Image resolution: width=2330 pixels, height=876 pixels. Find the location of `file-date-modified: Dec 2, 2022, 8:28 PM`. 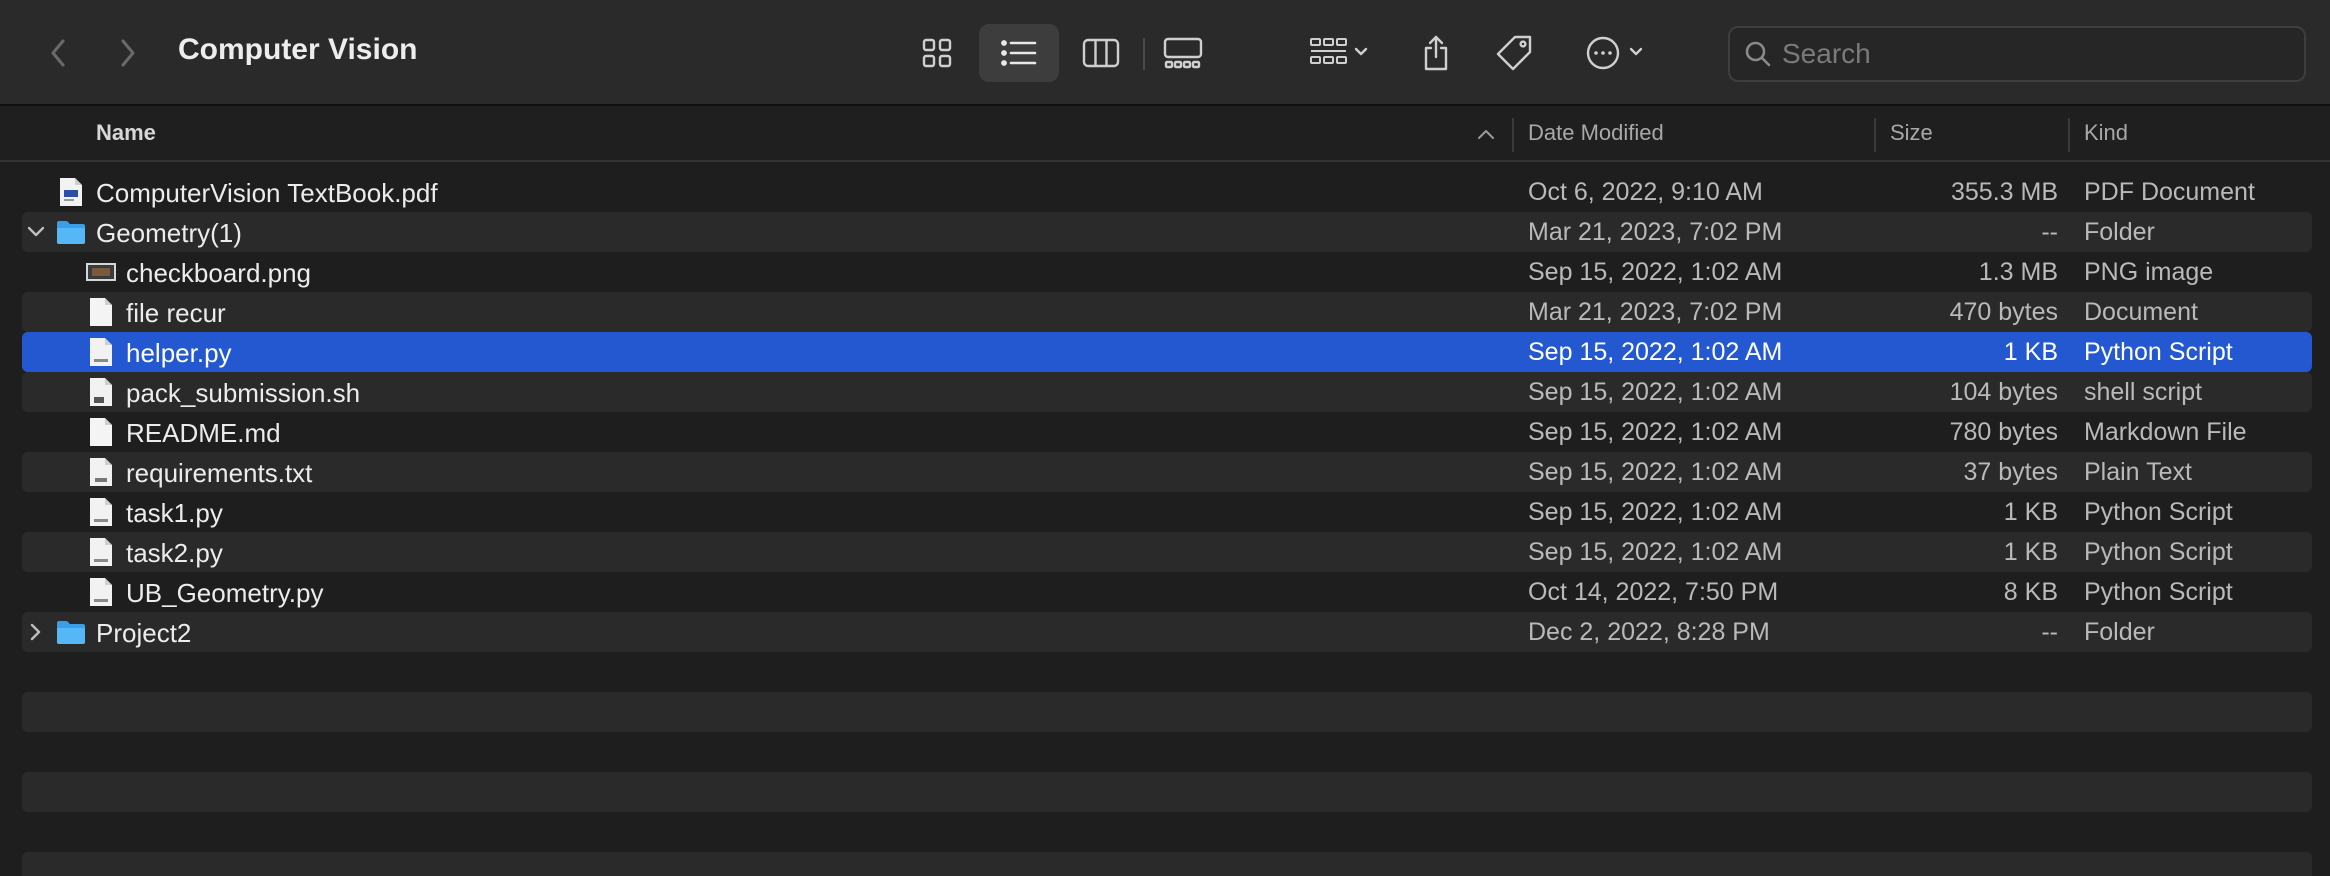

file-date-modified: Dec 2, 2022, 8:28 PM is located at coordinates (1649, 632).